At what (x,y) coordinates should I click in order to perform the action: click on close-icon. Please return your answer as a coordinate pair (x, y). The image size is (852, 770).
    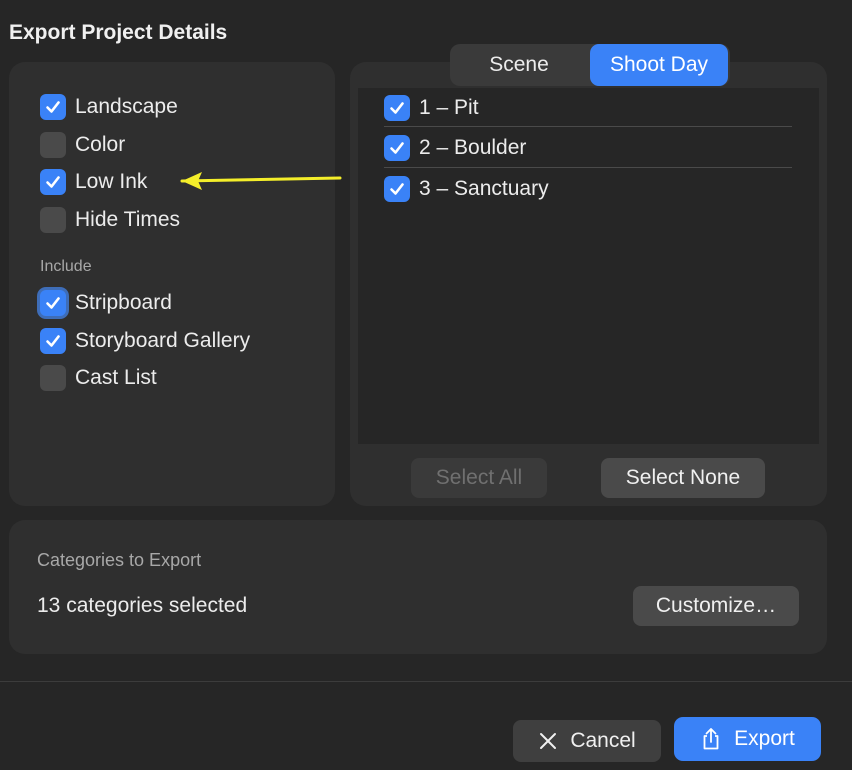
    Looking at the image, I should click on (548, 741).